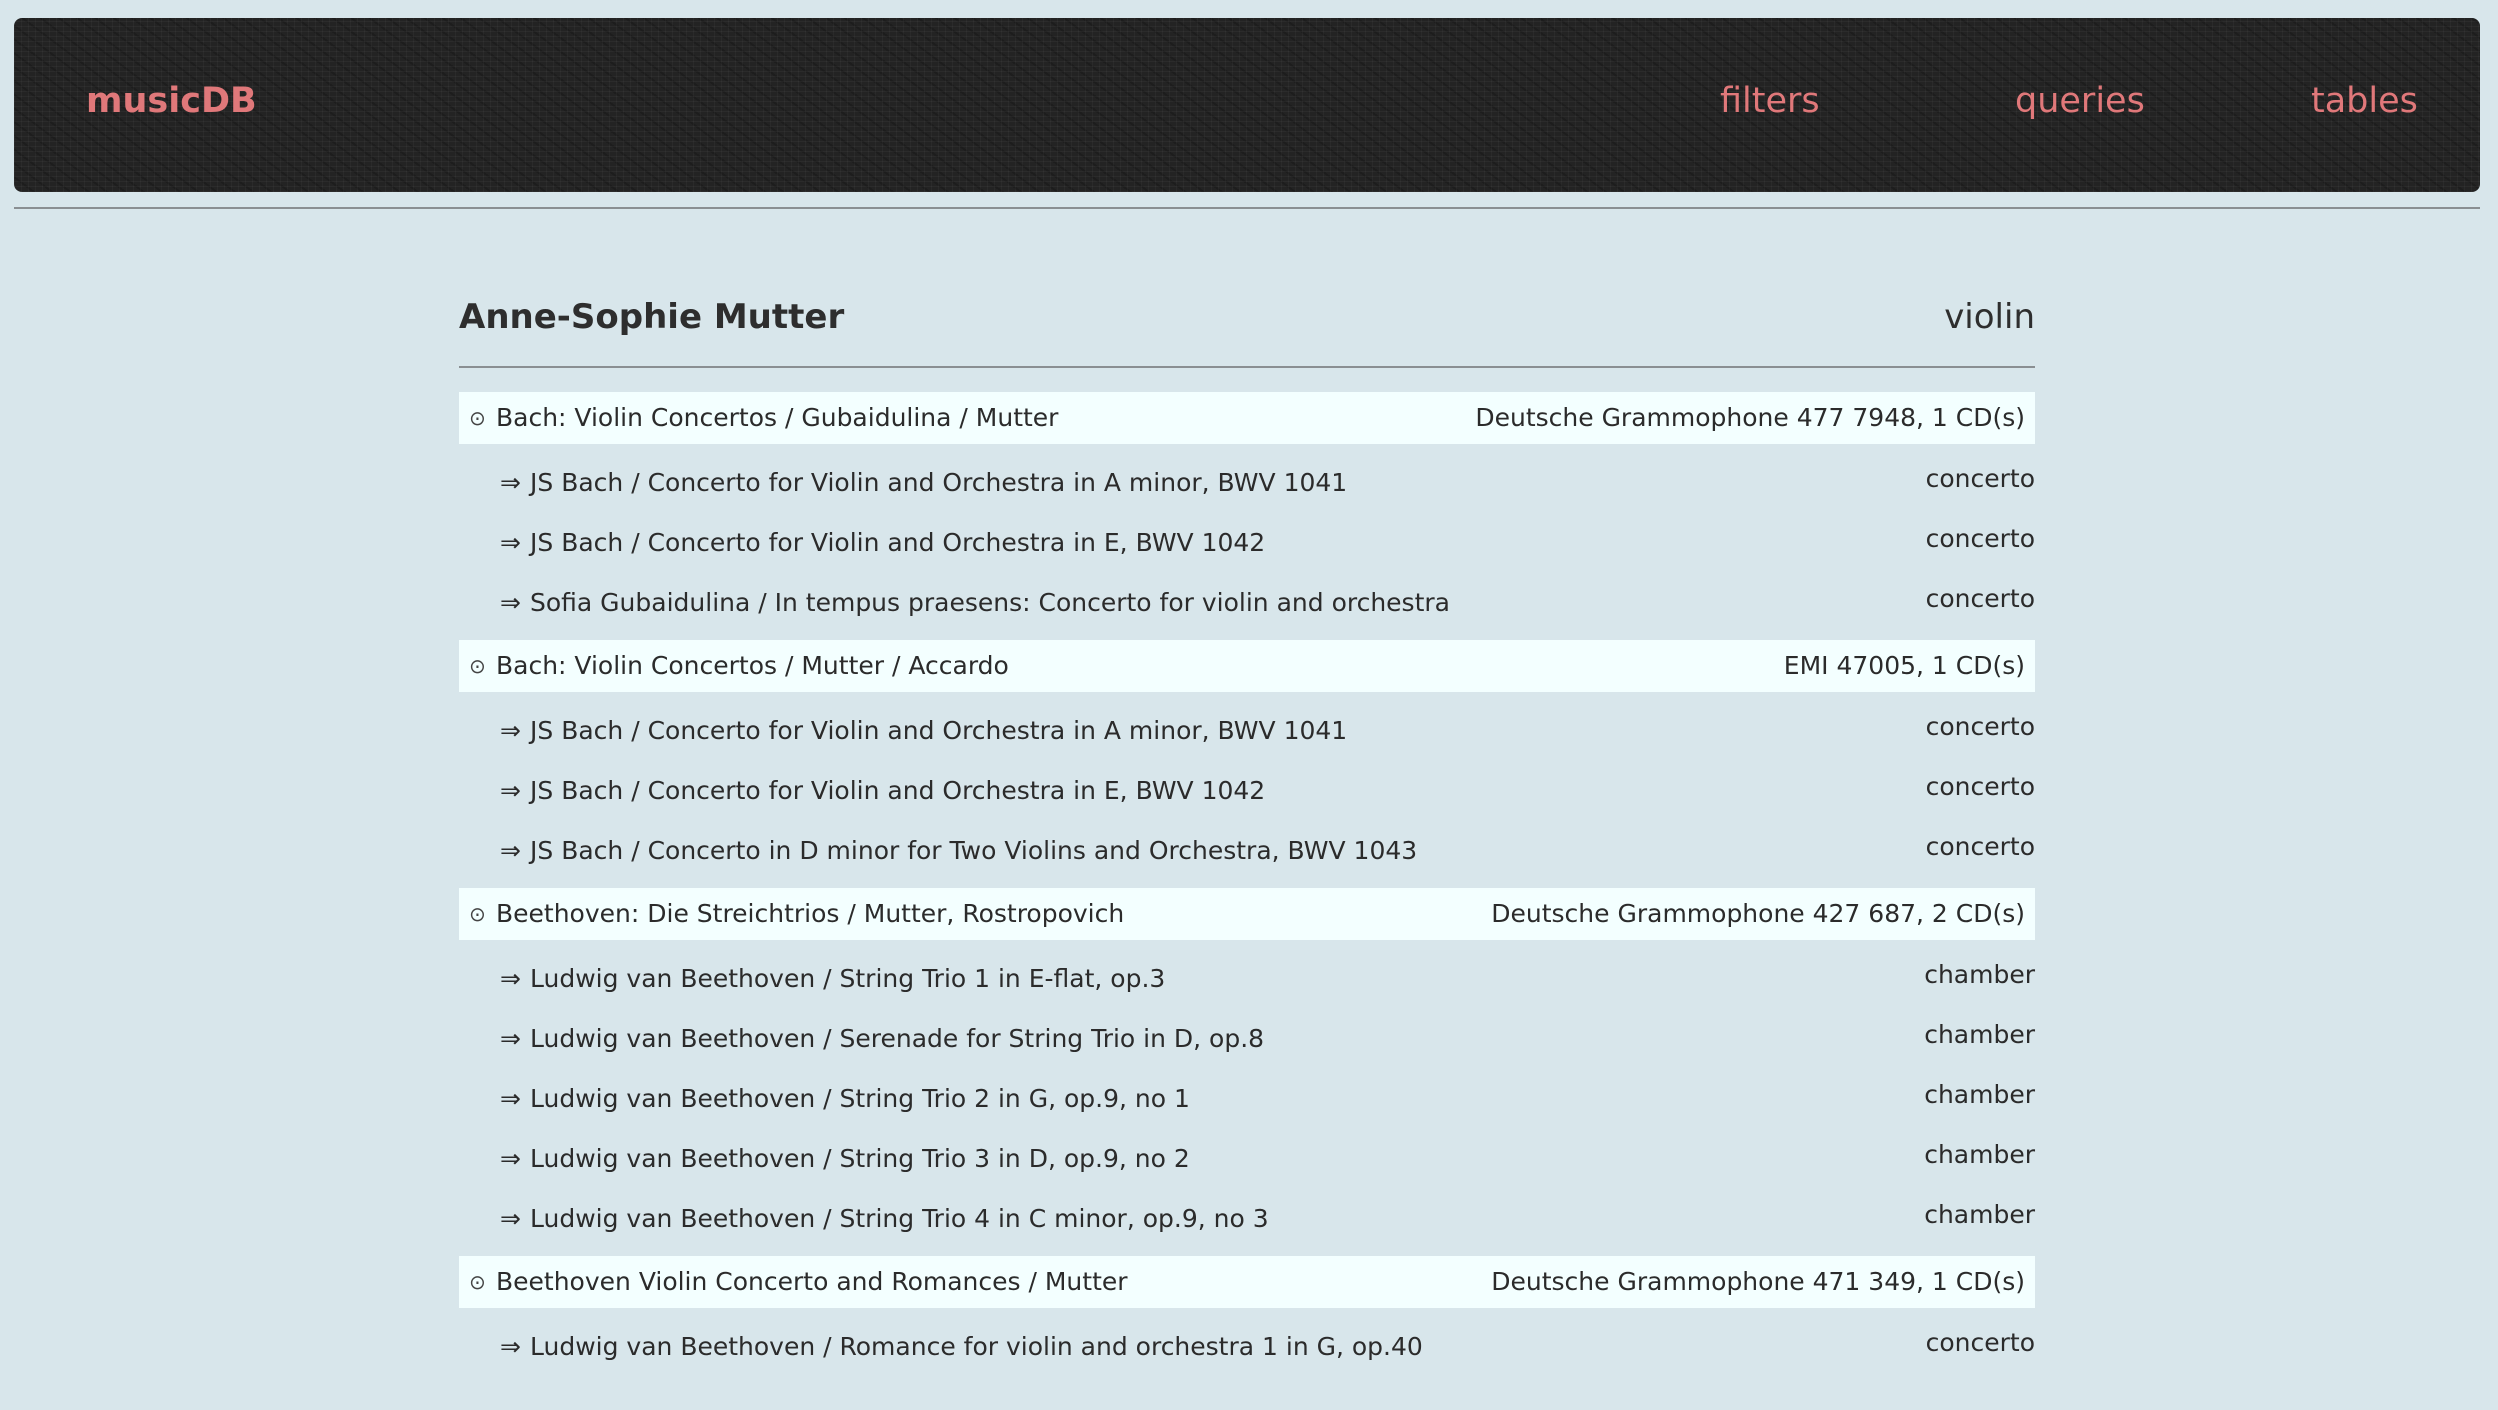 The height and width of the screenshot is (1410, 2498). What do you see at coordinates (1758, 1281) in the screenshot?
I see `album-label: Deutsche Grammophone 471 349, 1 CD(s)` at bounding box center [1758, 1281].